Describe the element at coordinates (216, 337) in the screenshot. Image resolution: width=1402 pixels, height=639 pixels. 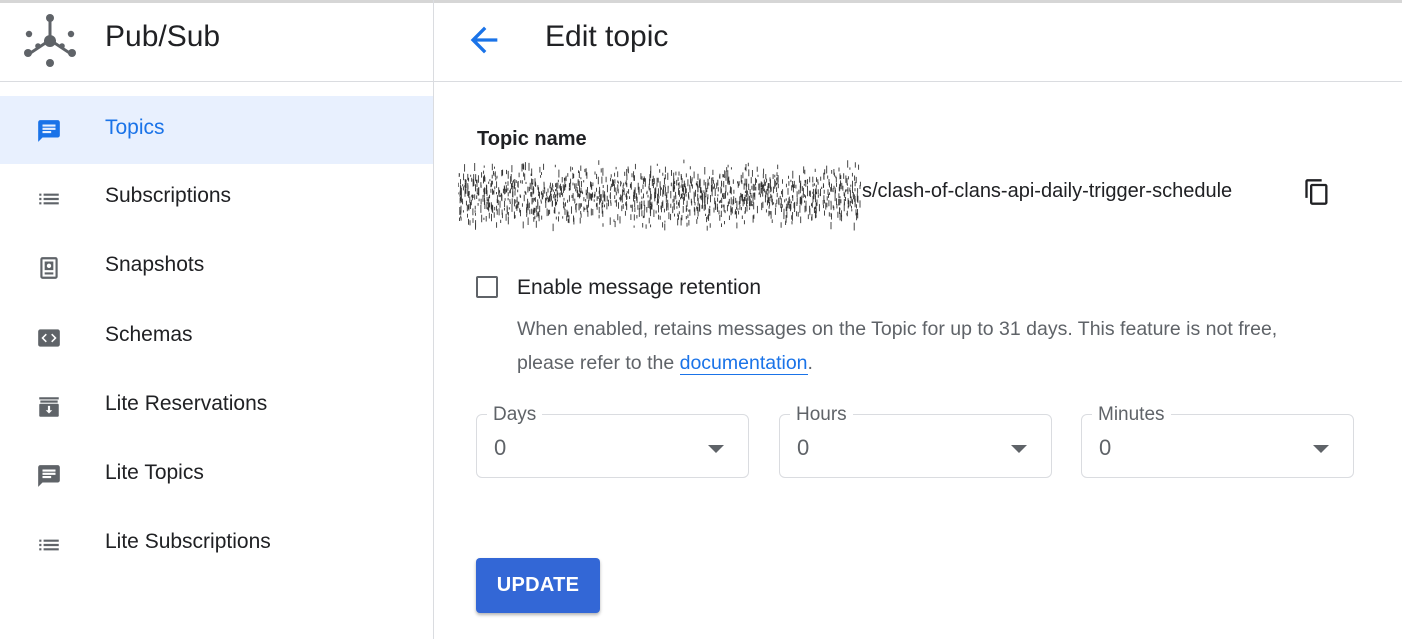
I see `sidebar-item-schemas: Schemas` at that location.